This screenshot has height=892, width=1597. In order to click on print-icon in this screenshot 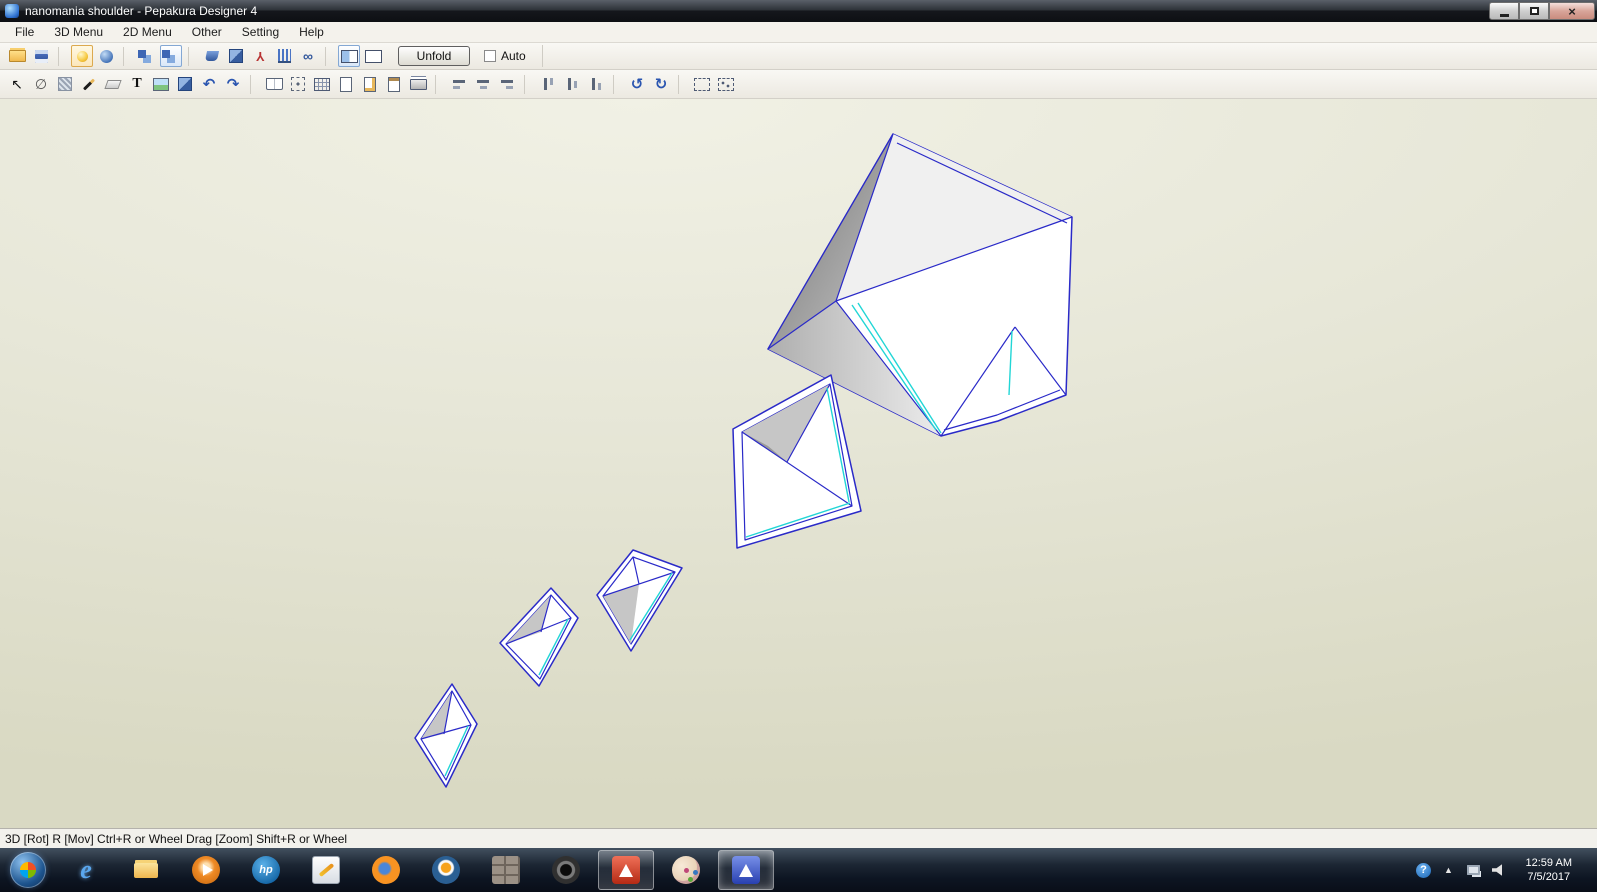, I will do `click(418, 84)`.